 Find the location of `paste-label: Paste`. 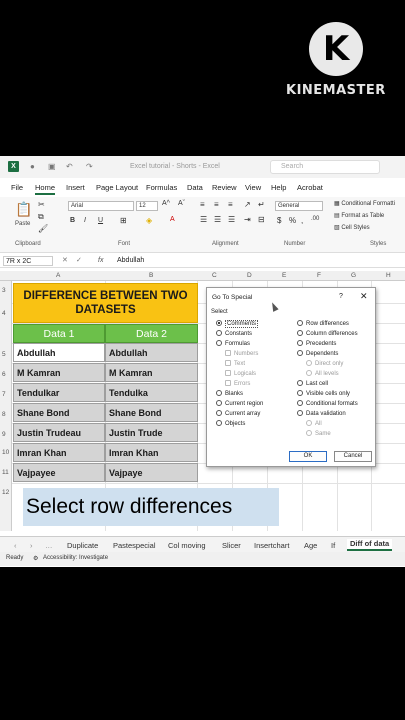

paste-label: Paste is located at coordinates (22, 224).